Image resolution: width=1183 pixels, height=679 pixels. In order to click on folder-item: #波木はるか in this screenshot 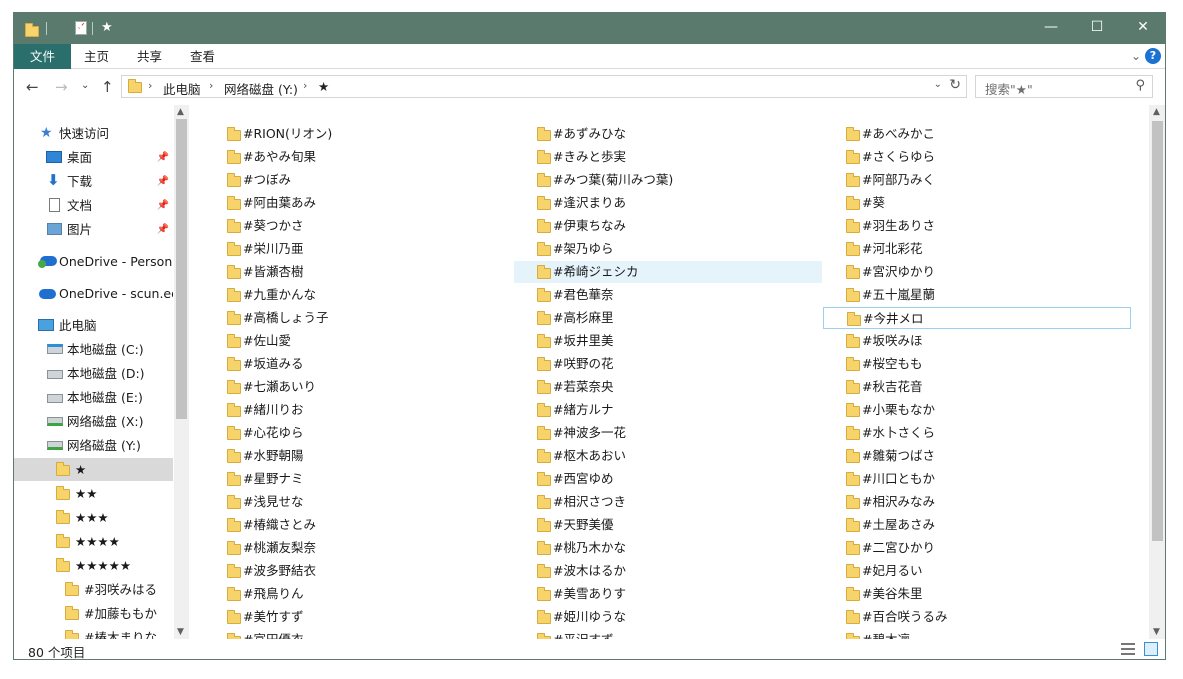, I will do `click(668, 571)`.